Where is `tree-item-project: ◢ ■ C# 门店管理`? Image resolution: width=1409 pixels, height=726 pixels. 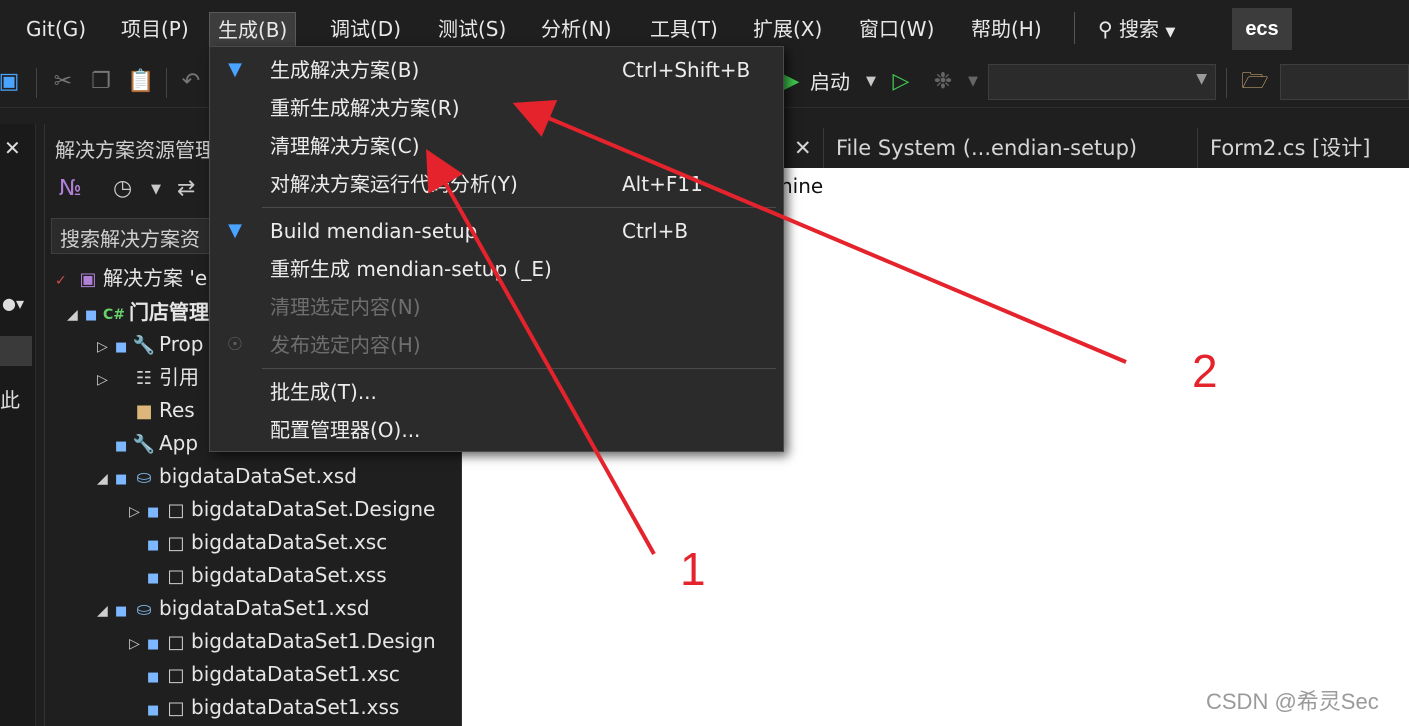
tree-item-project: ◢ ■ C# 门店管理 is located at coordinates (138, 312).